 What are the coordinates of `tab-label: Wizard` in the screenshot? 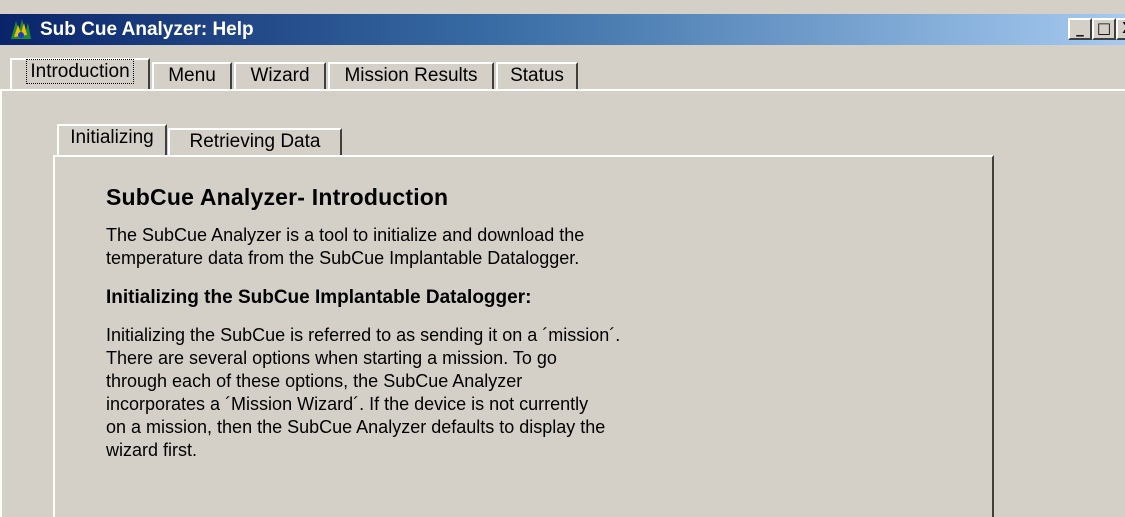 It's located at (280, 75).